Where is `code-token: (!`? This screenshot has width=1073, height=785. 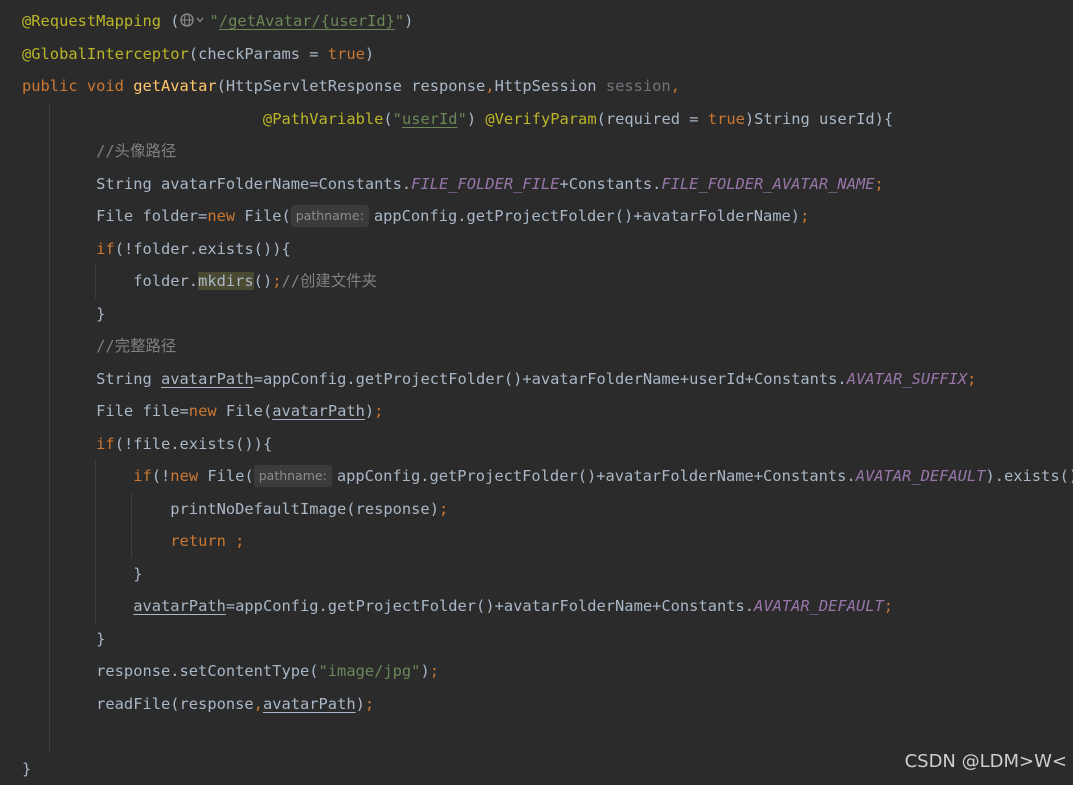 code-token: (! is located at coordinates (161, 476).